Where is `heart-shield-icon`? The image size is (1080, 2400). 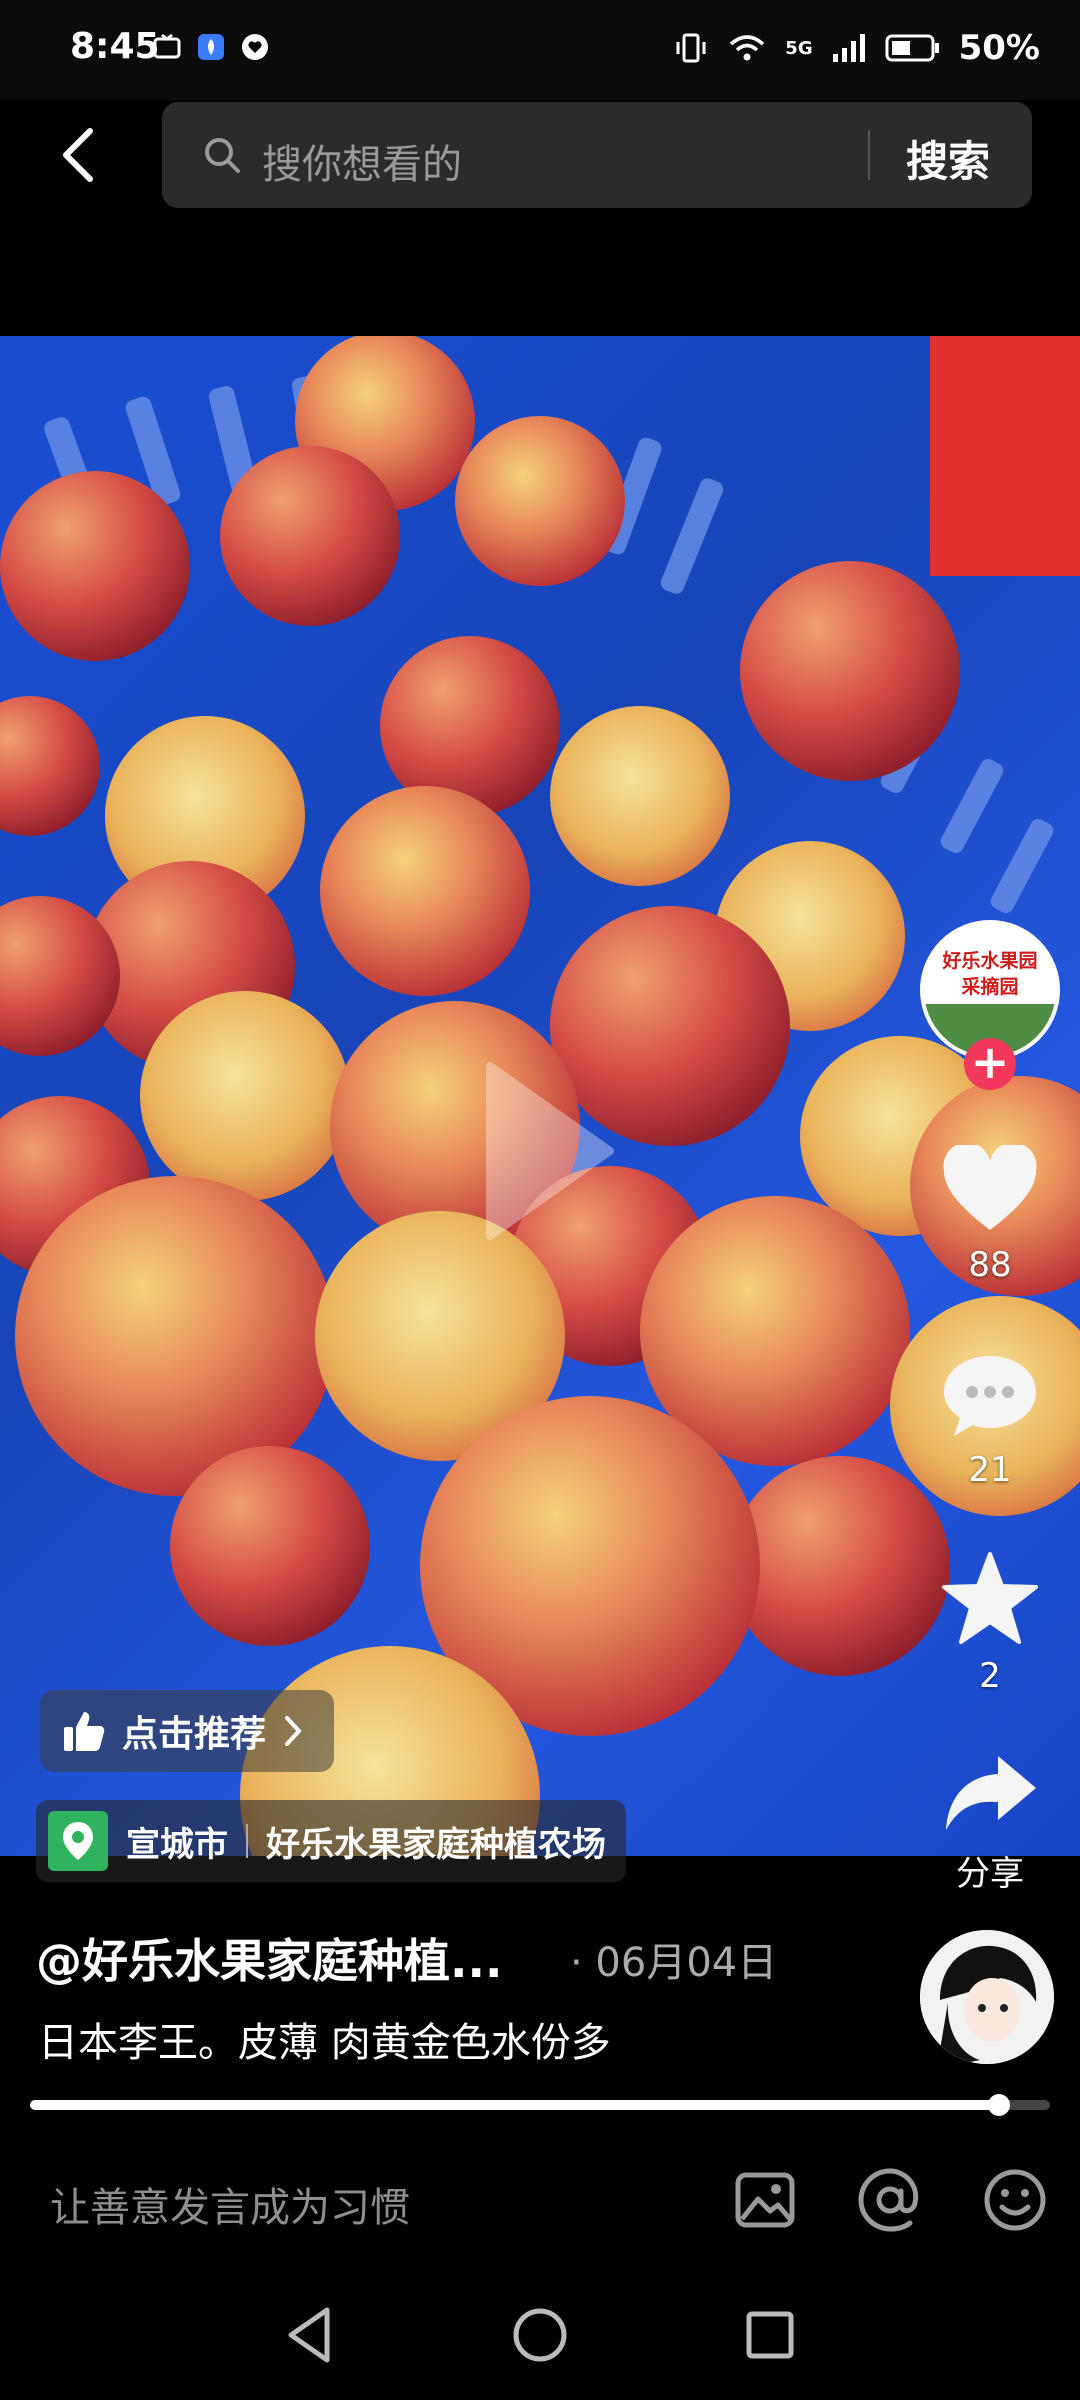 heart-shield-icon is located at coordinates (255, 47).